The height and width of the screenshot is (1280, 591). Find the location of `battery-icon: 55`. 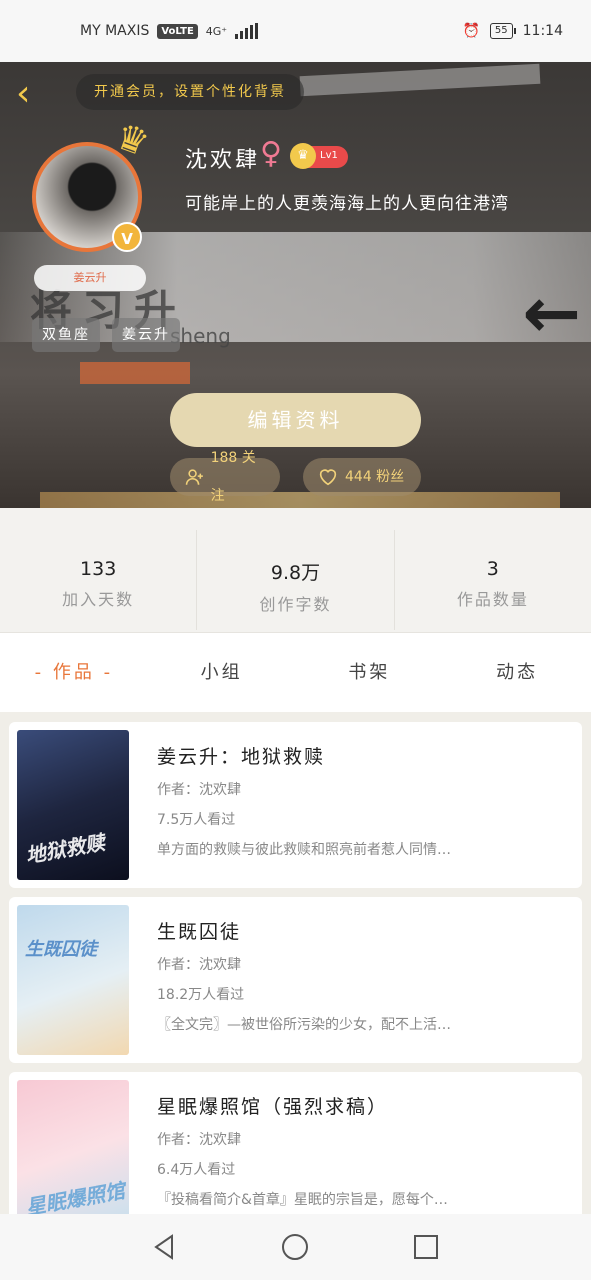

battery-icon: 55 is located at coordinates (502, 31).